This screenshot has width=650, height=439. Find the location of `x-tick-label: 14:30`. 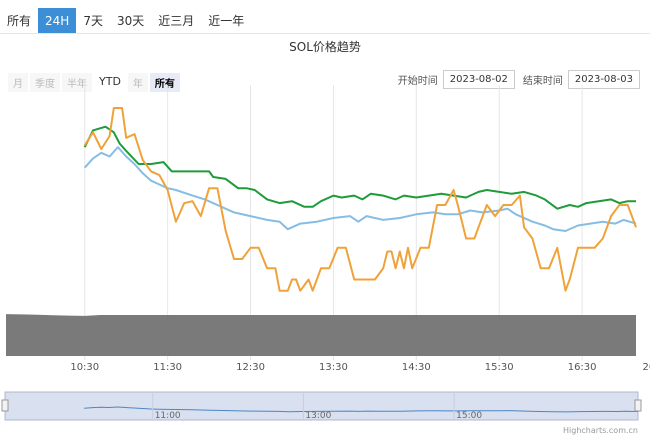

x-tick-label: 14:30 is located at coordinates (416, 367).